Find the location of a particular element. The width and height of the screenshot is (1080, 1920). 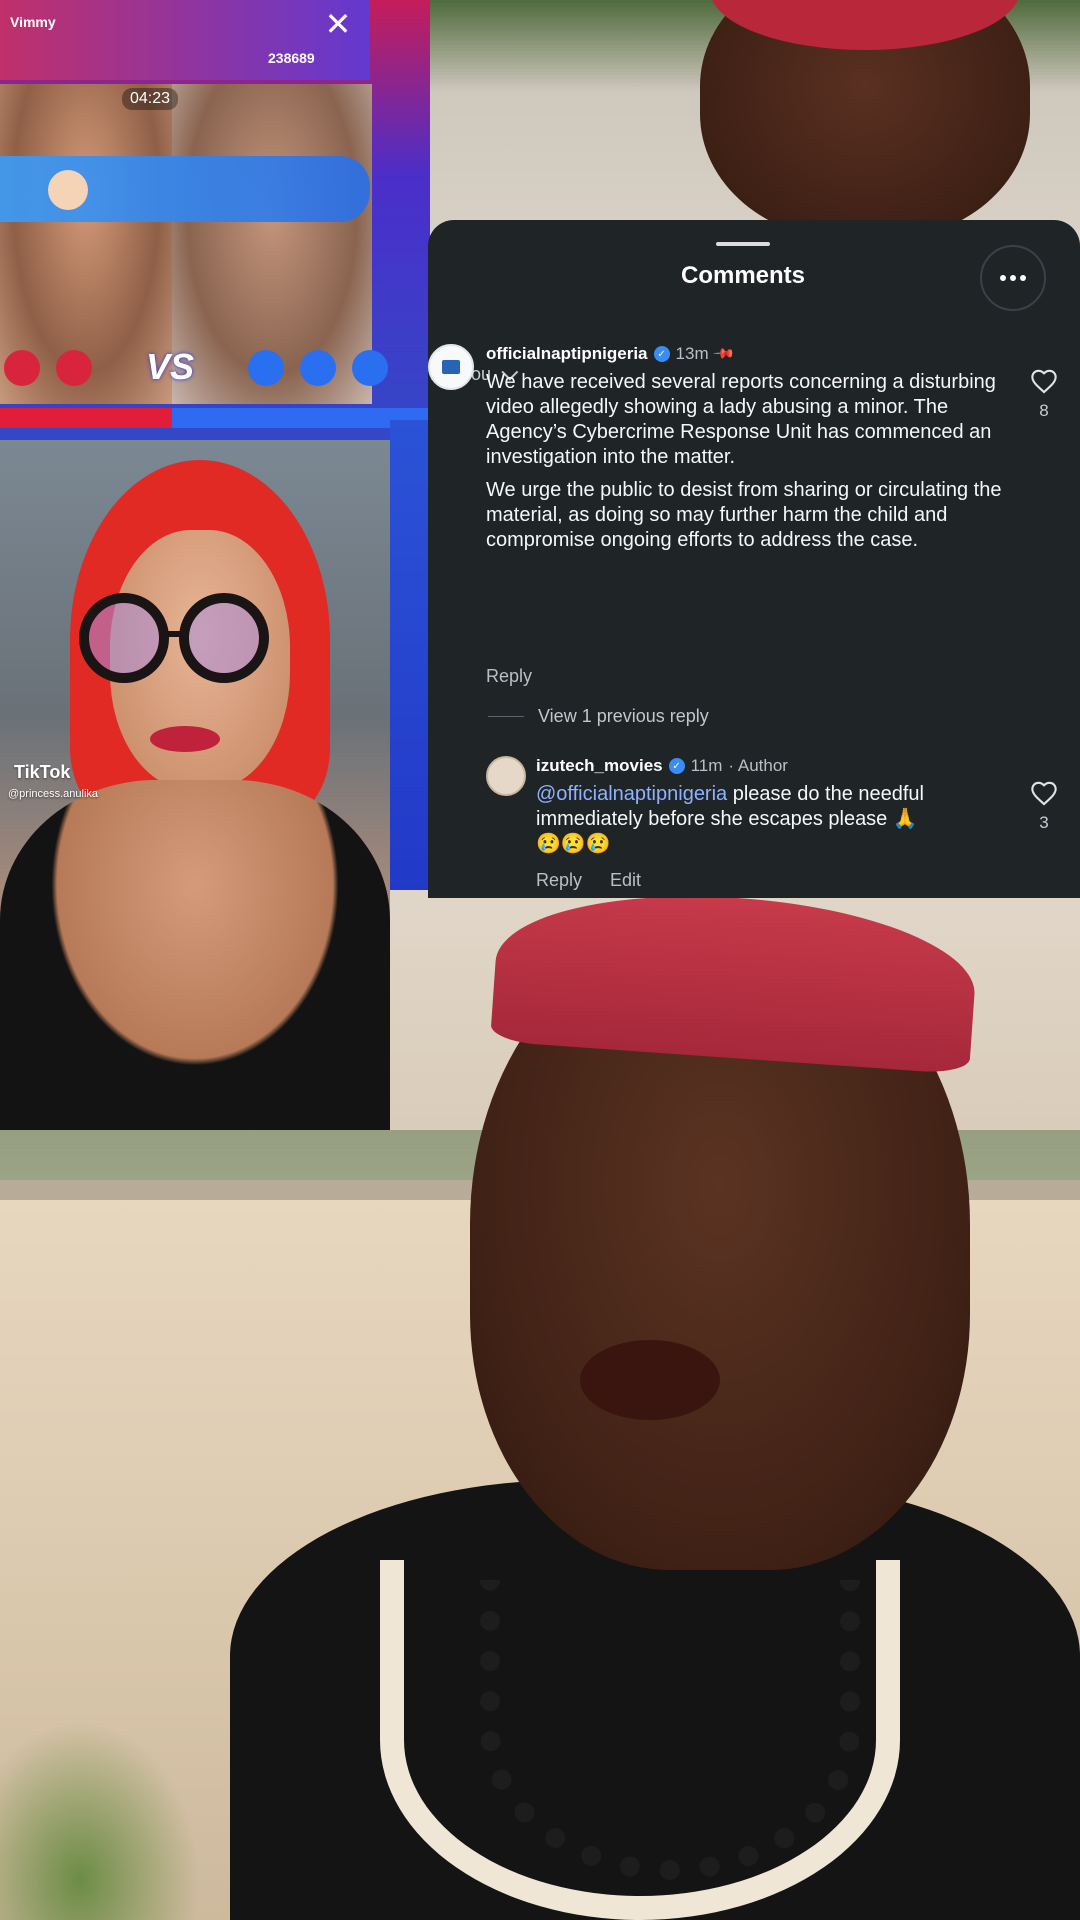

live-battle-inset: Vimmy ✕ 238689 04:23 VS is located at coordinates (215, 220).